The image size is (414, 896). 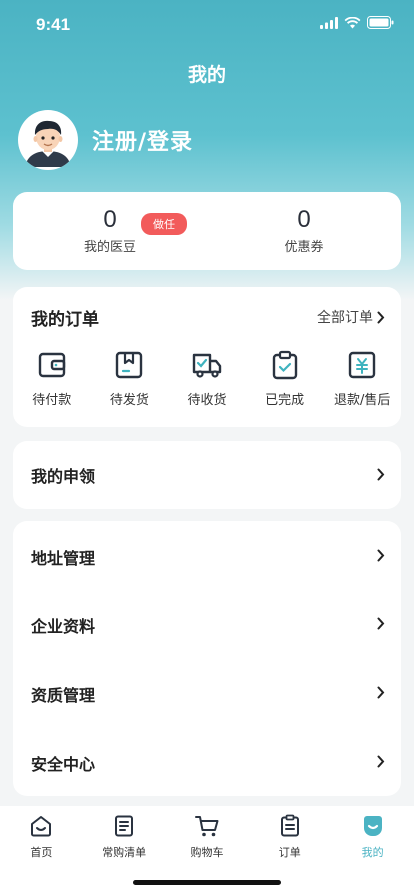 What do you see at coordinates (207, 623) in the screenshot?
I see `menu-item-company: 企业资料` at bounding box center [207, 623].